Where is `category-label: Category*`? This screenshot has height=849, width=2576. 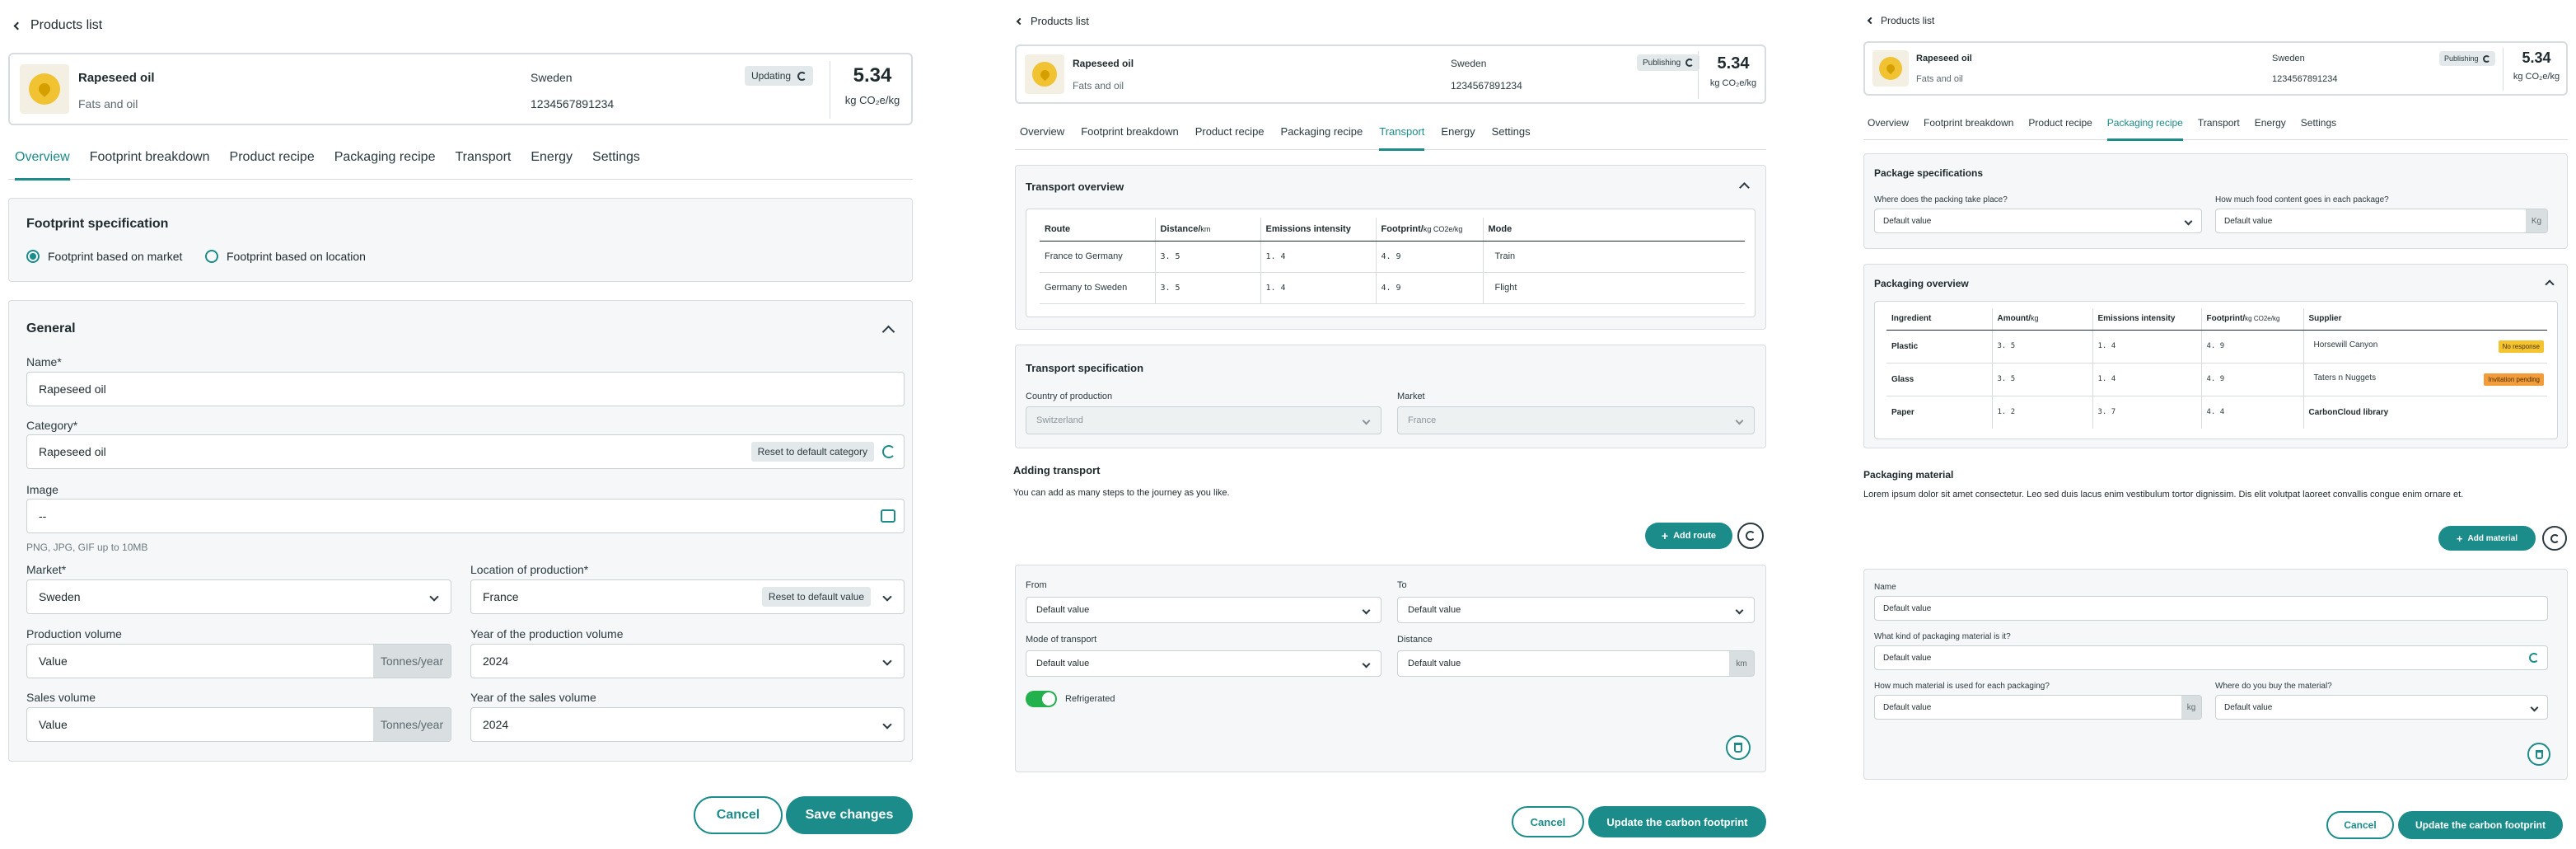 category-label: Category* is located at coordinates (52, 425).